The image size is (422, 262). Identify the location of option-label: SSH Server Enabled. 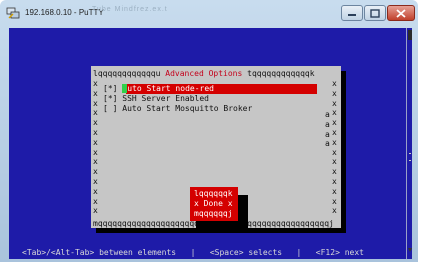
(165, 98).